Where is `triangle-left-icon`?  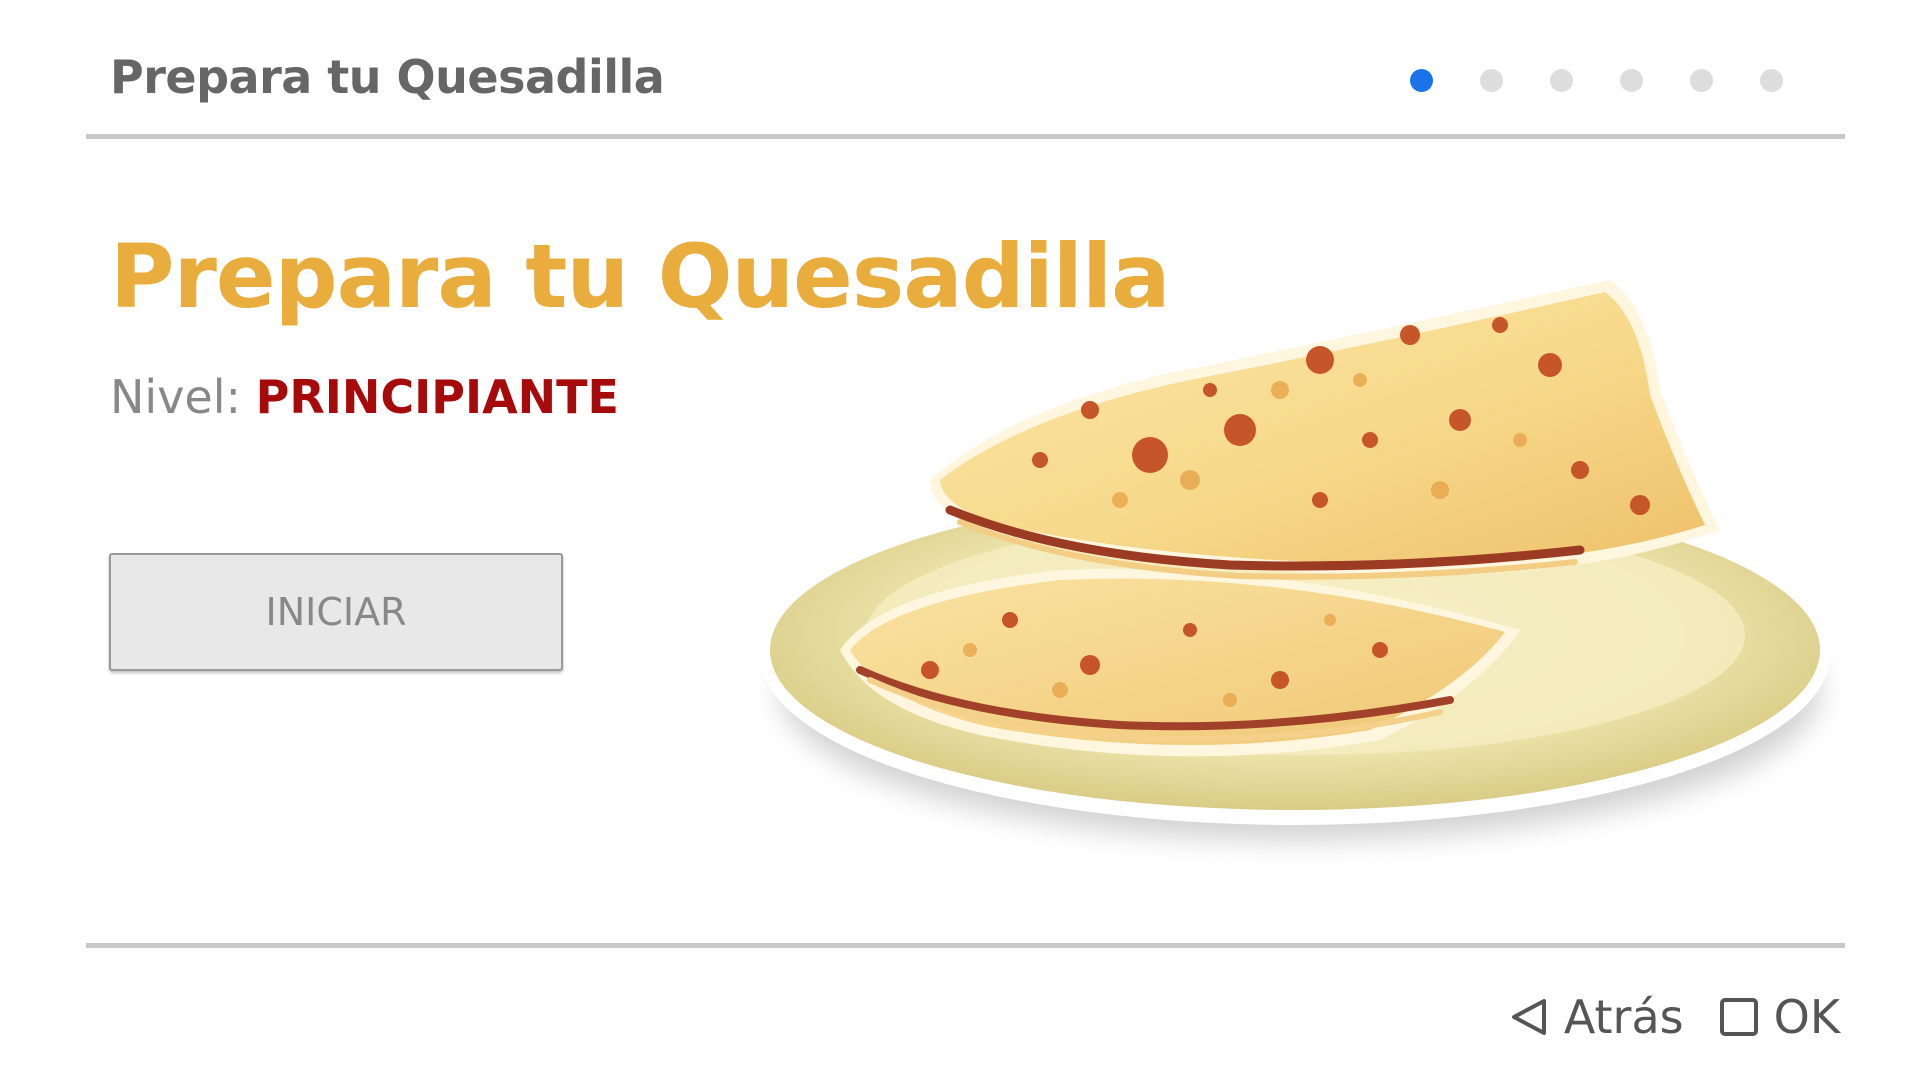
triangle-left-icon is located at coordinates (1529, 1017).